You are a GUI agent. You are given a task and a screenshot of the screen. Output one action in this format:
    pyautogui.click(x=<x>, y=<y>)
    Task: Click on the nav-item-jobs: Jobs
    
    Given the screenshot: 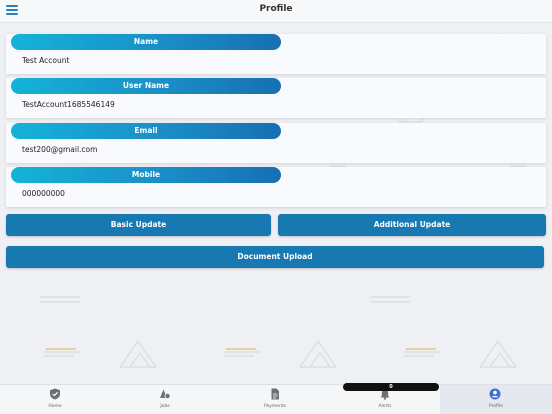 What is the action you would take?
    pyautogui.click(x=165, y=399)
    